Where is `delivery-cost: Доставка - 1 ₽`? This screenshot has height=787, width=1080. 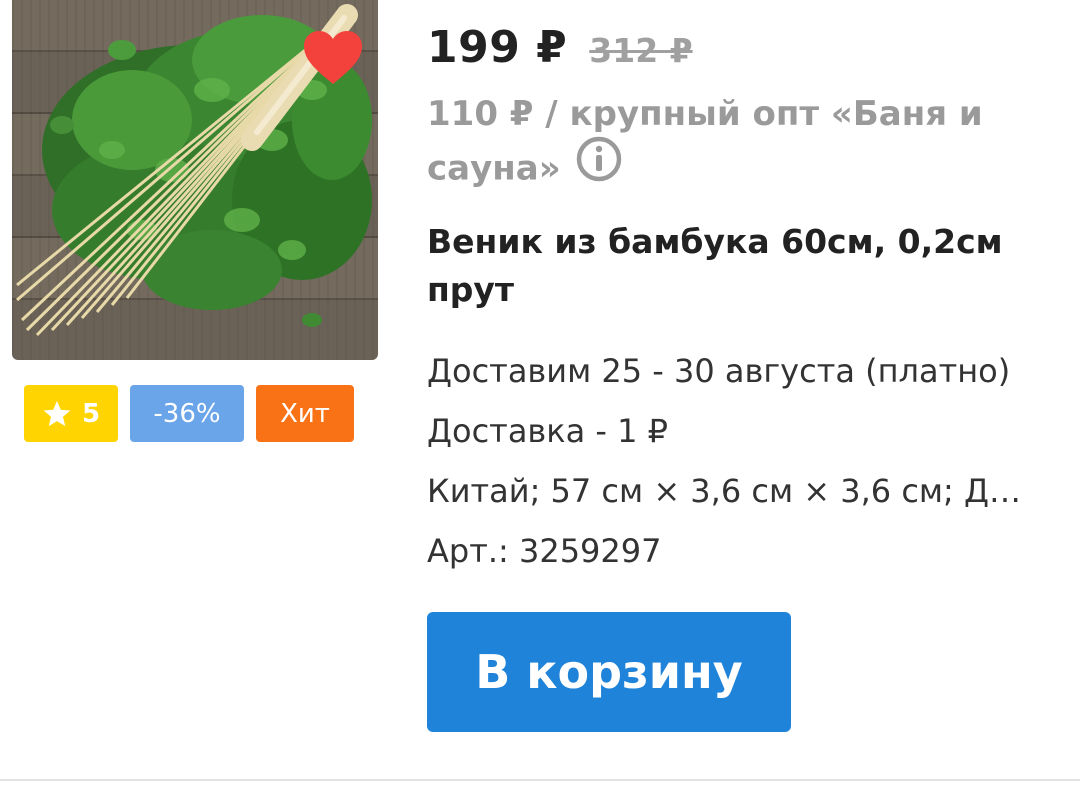 delivery-cost: Доставка - 1 ₽ is located at coordinates (547, 431).